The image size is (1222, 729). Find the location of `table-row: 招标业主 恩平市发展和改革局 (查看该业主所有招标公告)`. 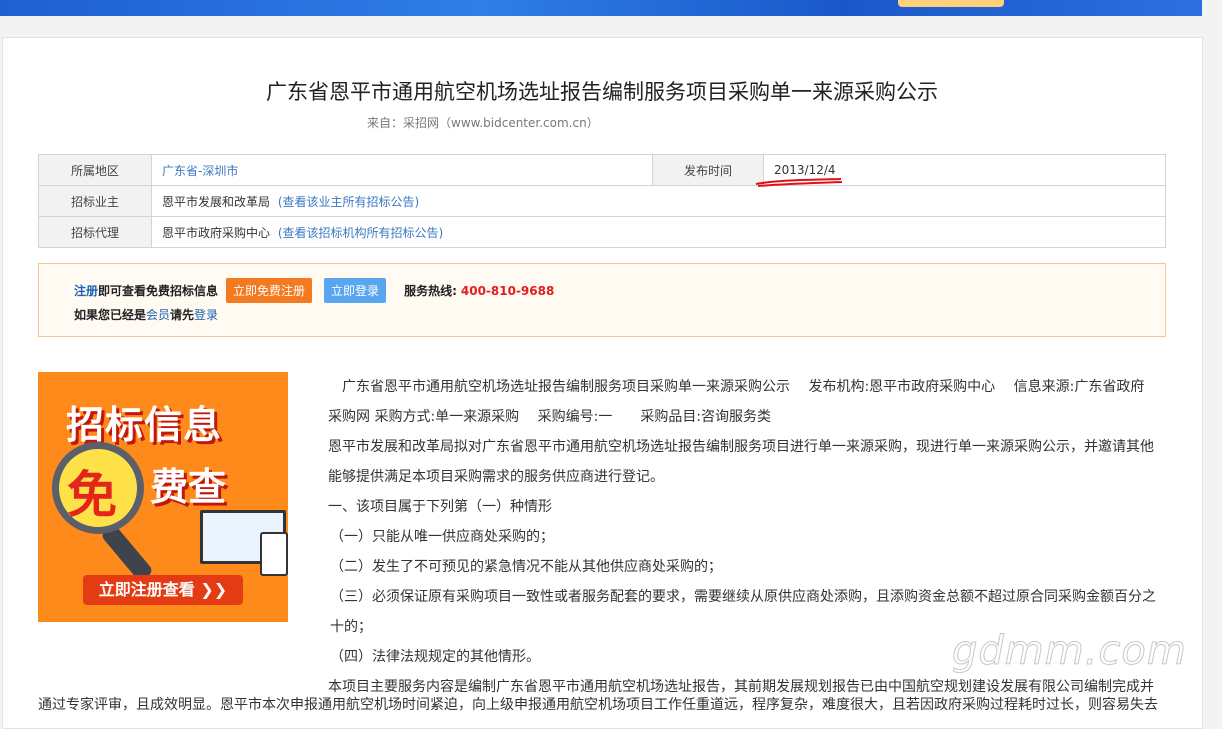

table-row: 招标业主 恩平市发展和改革局 (查看该业主所有招标公告) is located at coordinates (602, 201).